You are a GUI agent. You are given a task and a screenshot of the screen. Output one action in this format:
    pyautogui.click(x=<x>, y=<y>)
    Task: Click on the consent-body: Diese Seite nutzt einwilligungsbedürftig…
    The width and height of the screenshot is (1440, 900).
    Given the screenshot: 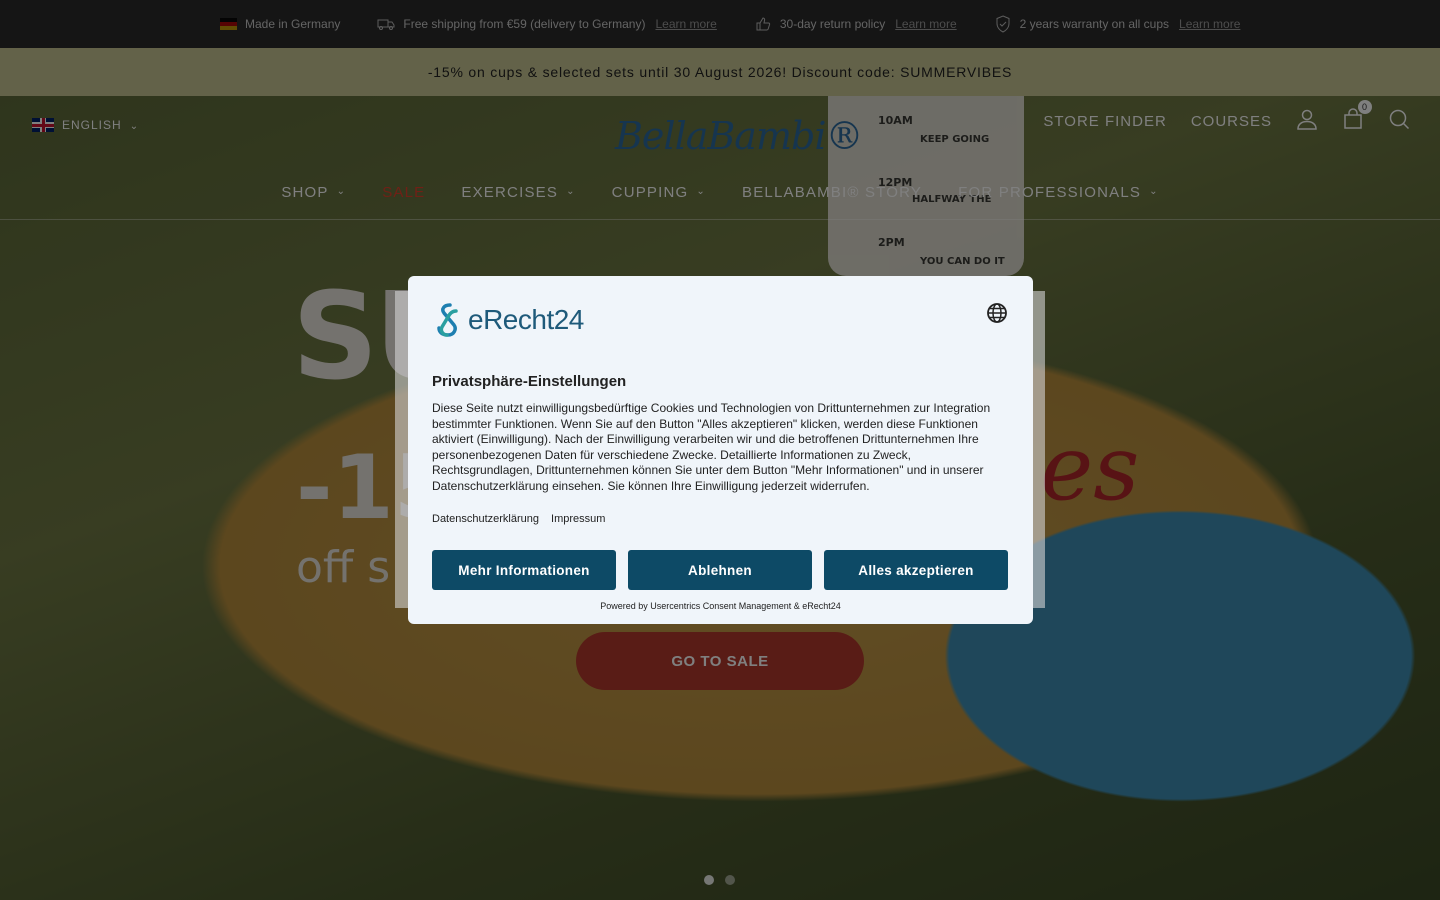 What is the action you would take?
    pyautogui.click(x=711, y=447)
    